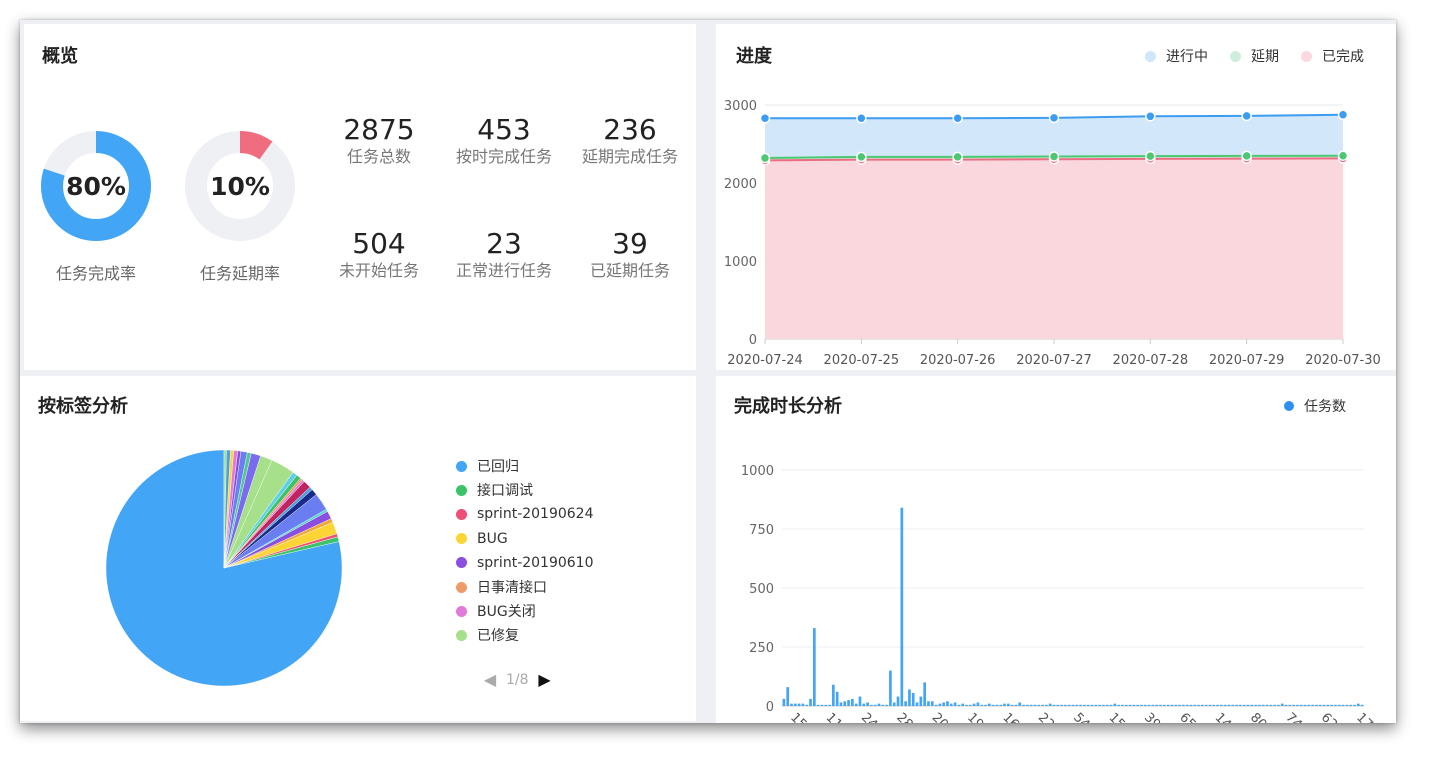  What do you see at coordinates (944, 716) in the screenshot?
I see `x-tick-label: 20天` at bounding box center [944, 716].